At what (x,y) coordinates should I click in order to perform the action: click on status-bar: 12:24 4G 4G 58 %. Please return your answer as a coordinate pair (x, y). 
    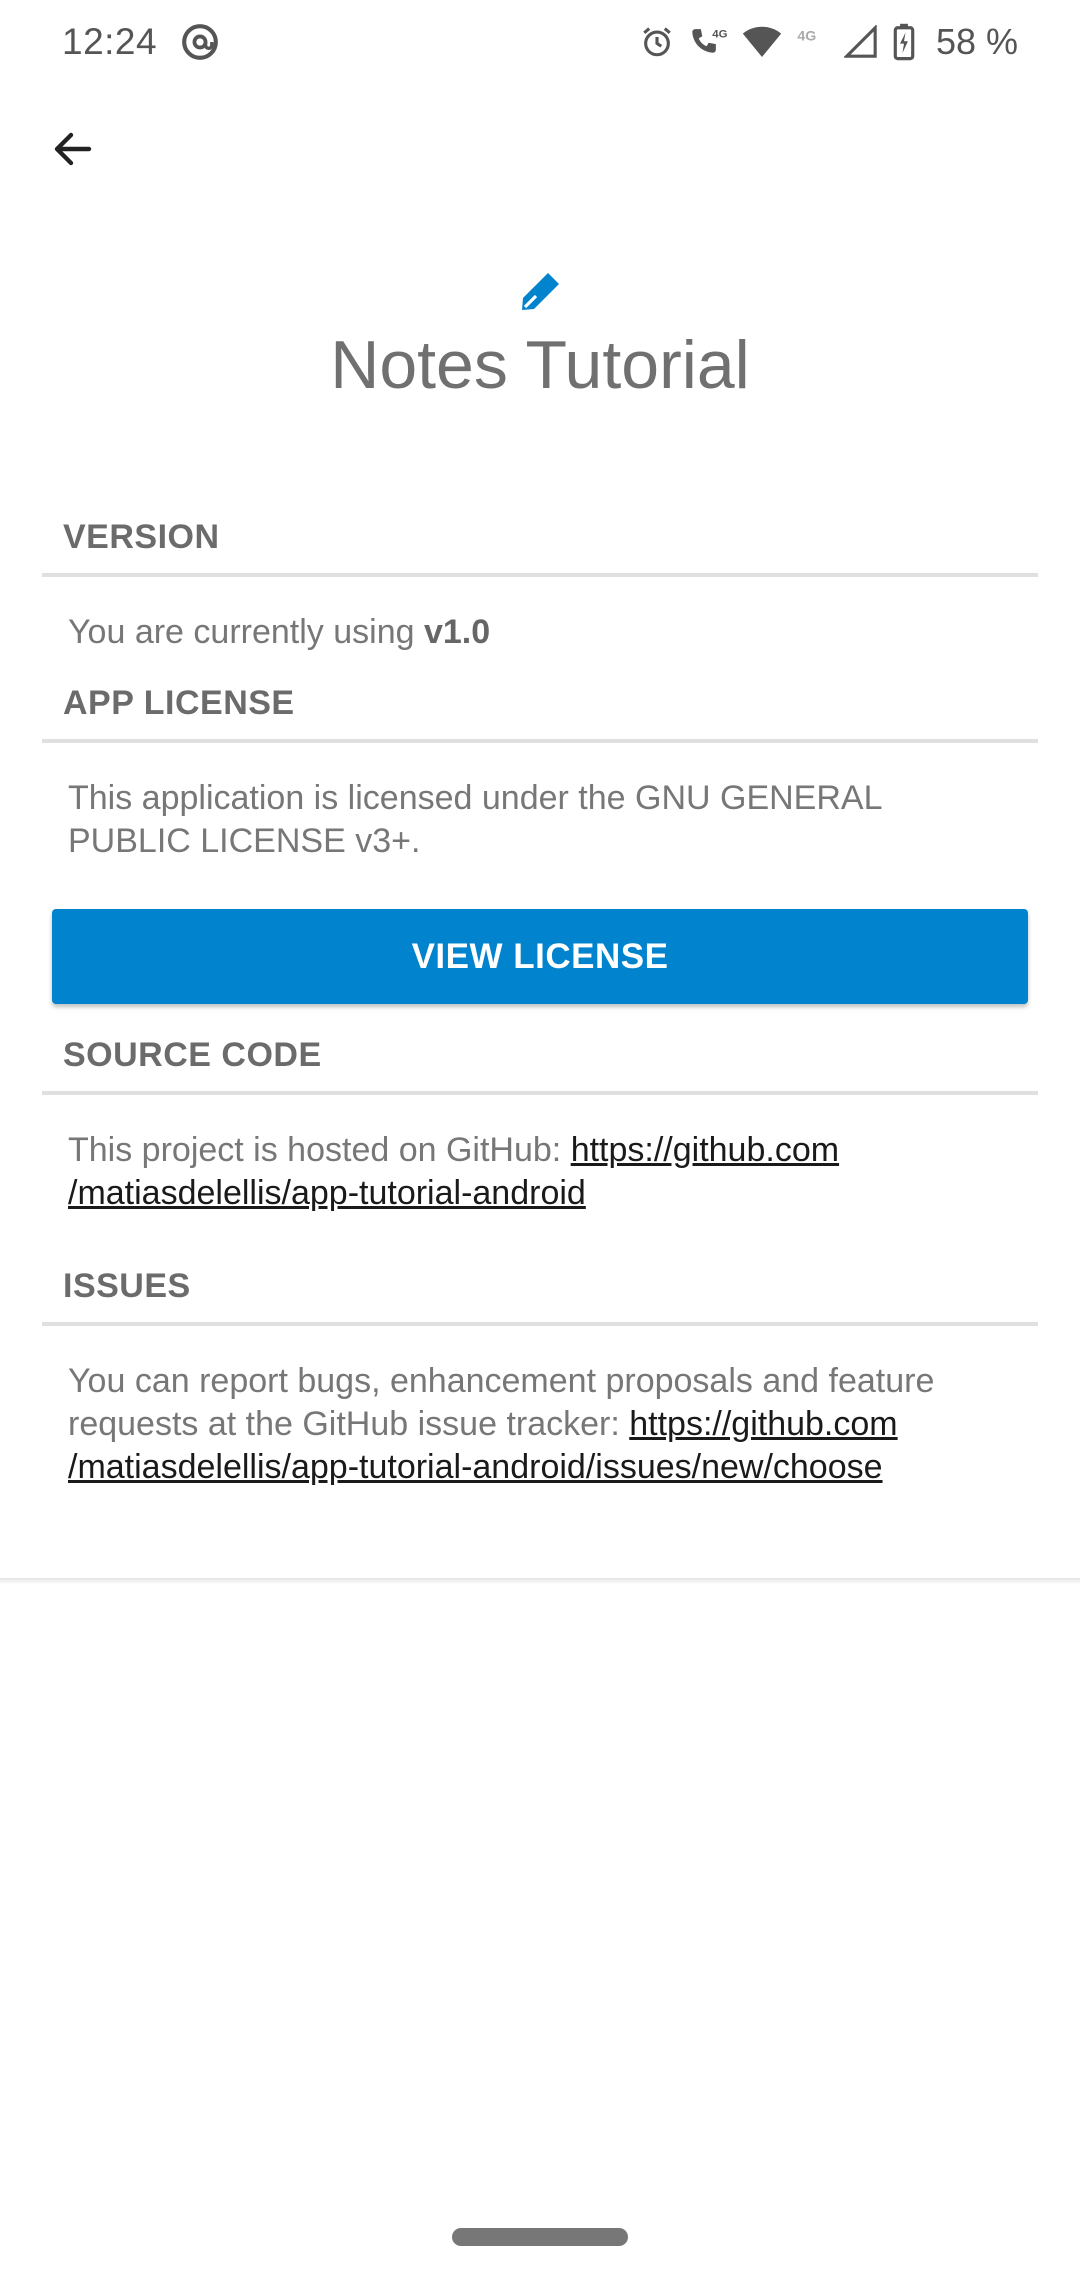
    Looking at the image, I should click on (540, 42).